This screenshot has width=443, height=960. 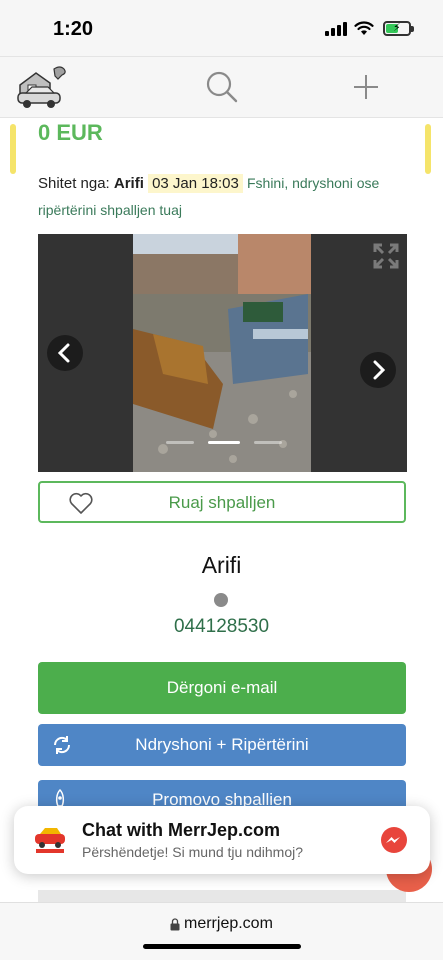 What do you see at coordinates (13, 149) in the screenshot?
I see `highlight-bar-left` at bounding box center [13, 149].